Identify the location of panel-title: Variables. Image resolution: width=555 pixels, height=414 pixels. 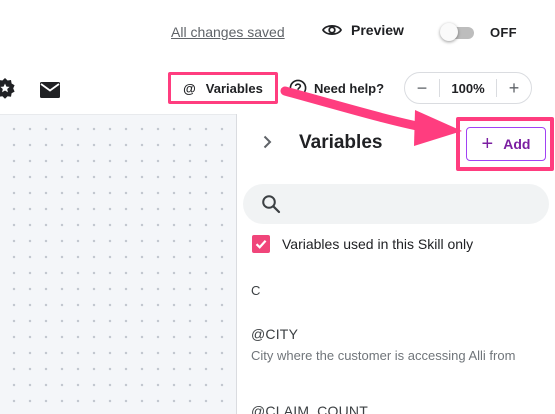
(341, 142).